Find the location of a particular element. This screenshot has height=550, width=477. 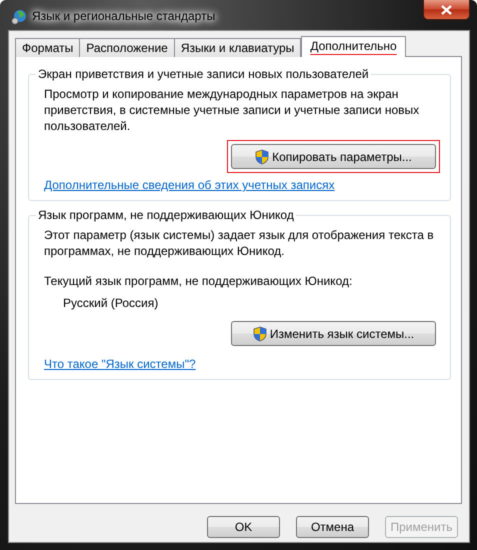

tab: Языки и клавиатуры is located at coordinates (238, 47).